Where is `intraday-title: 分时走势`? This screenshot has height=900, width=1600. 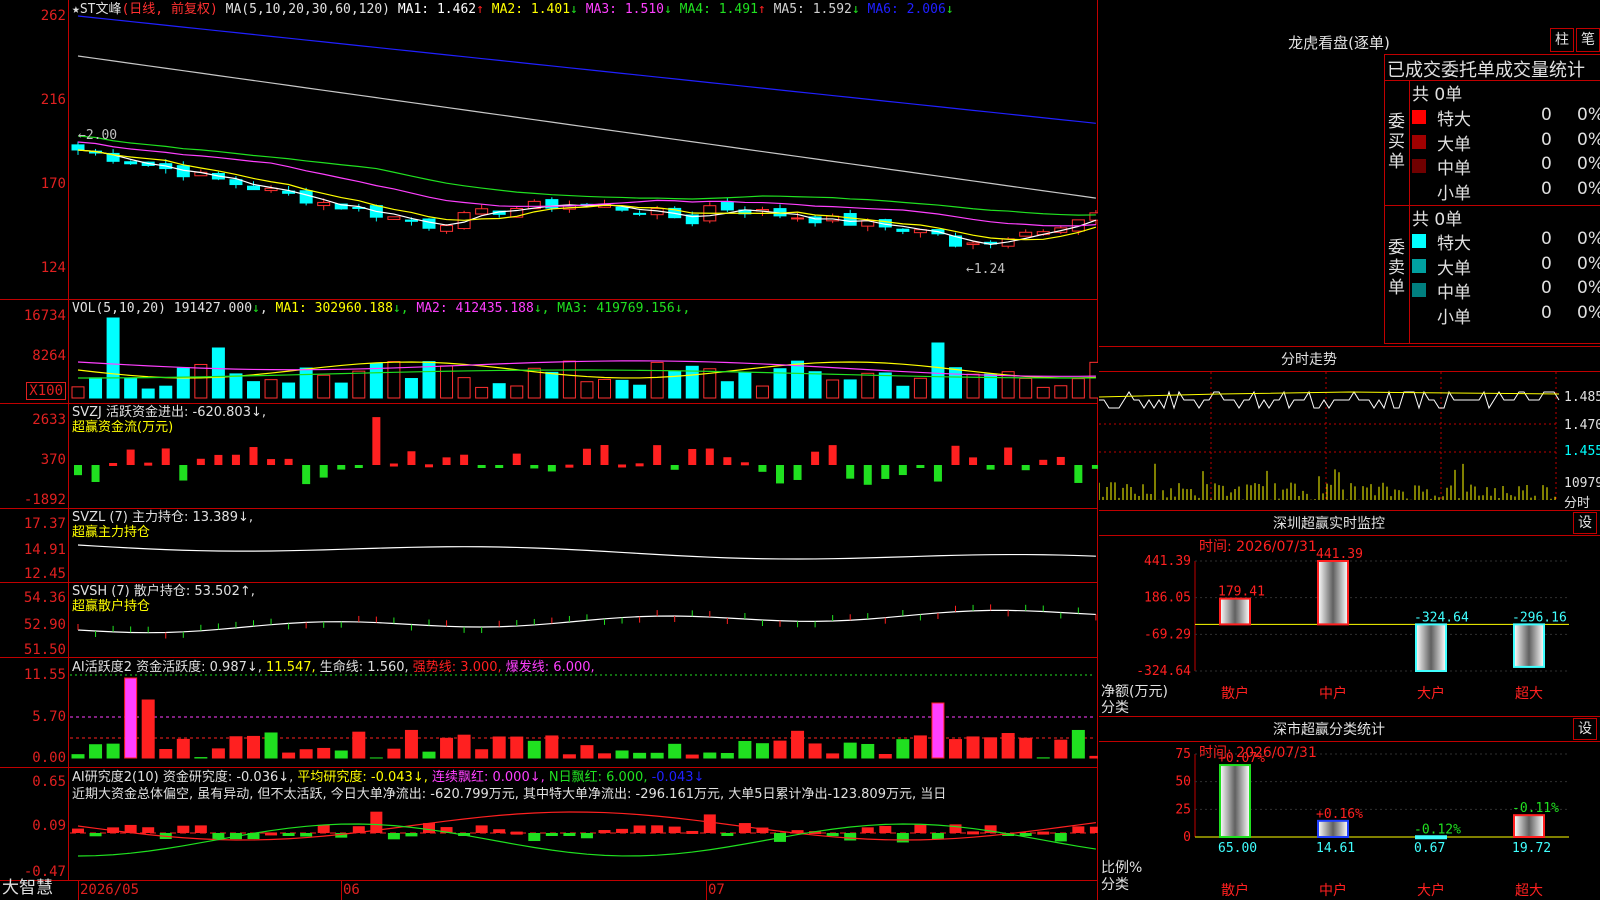
intraday-title: 分时走势 is located at coordinates (1309, 360).